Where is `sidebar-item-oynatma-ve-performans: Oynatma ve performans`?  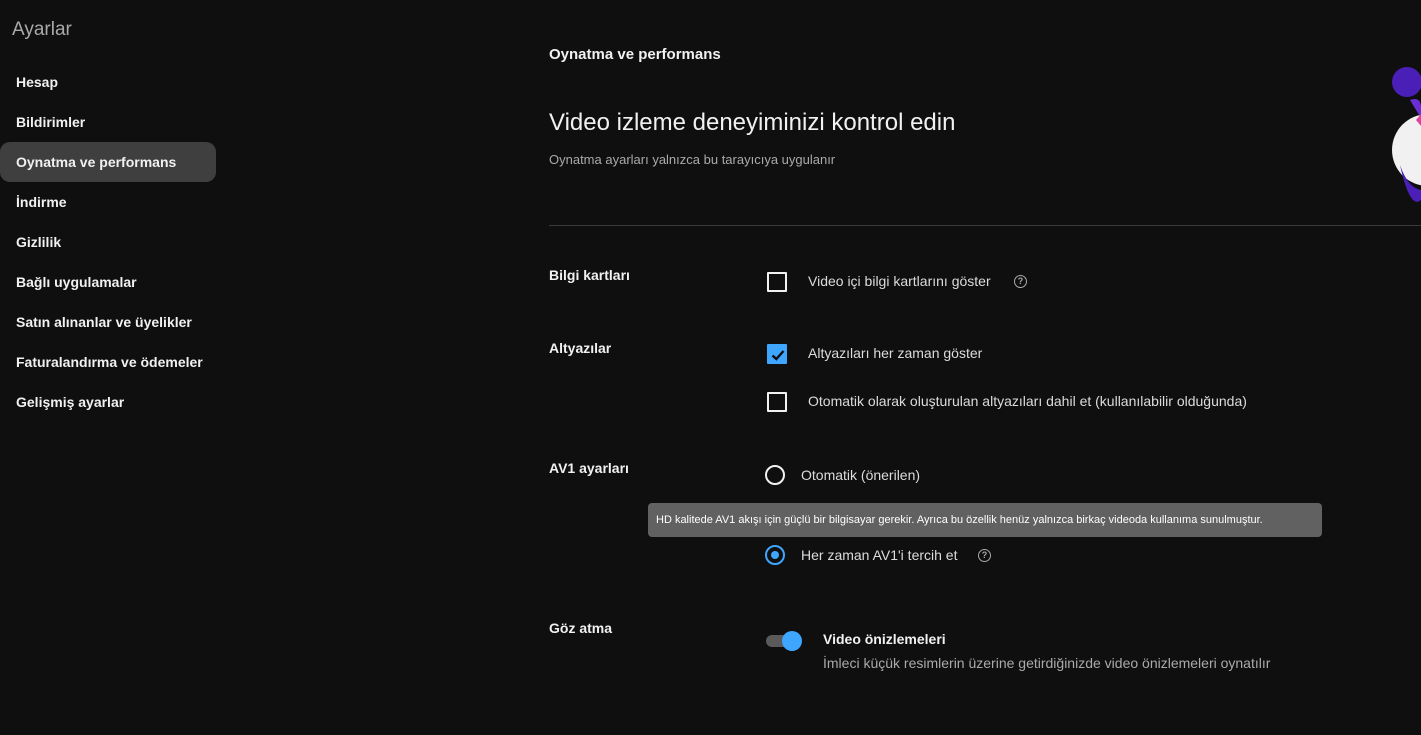
sidebar-item-oynatma-ve-performans: Oynatma ve performans is located at coordinates (108, 162).